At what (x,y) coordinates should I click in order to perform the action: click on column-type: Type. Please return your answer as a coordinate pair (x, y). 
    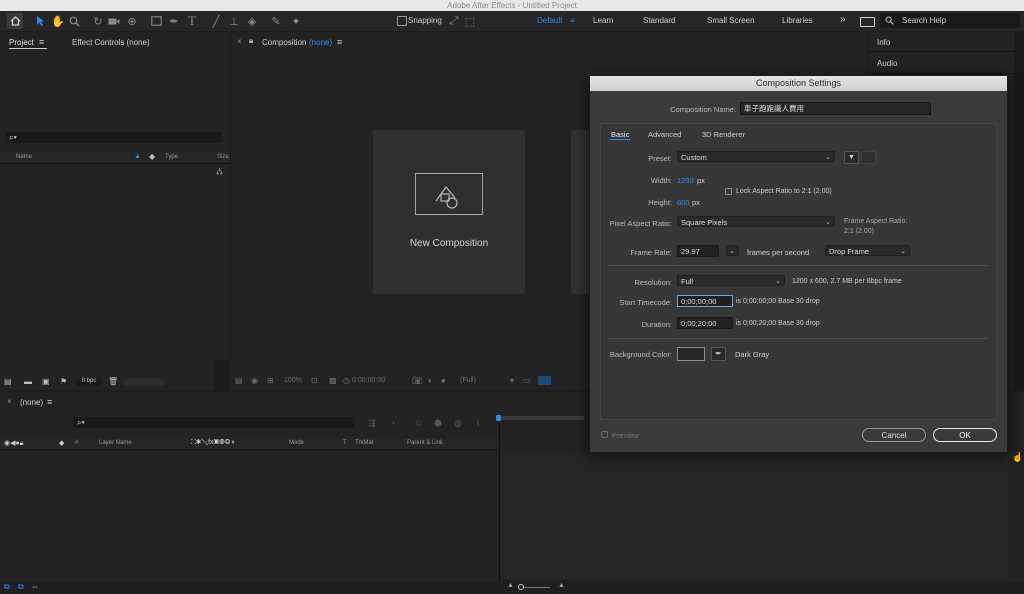
    Looking at the image, I should click on (171, 157).